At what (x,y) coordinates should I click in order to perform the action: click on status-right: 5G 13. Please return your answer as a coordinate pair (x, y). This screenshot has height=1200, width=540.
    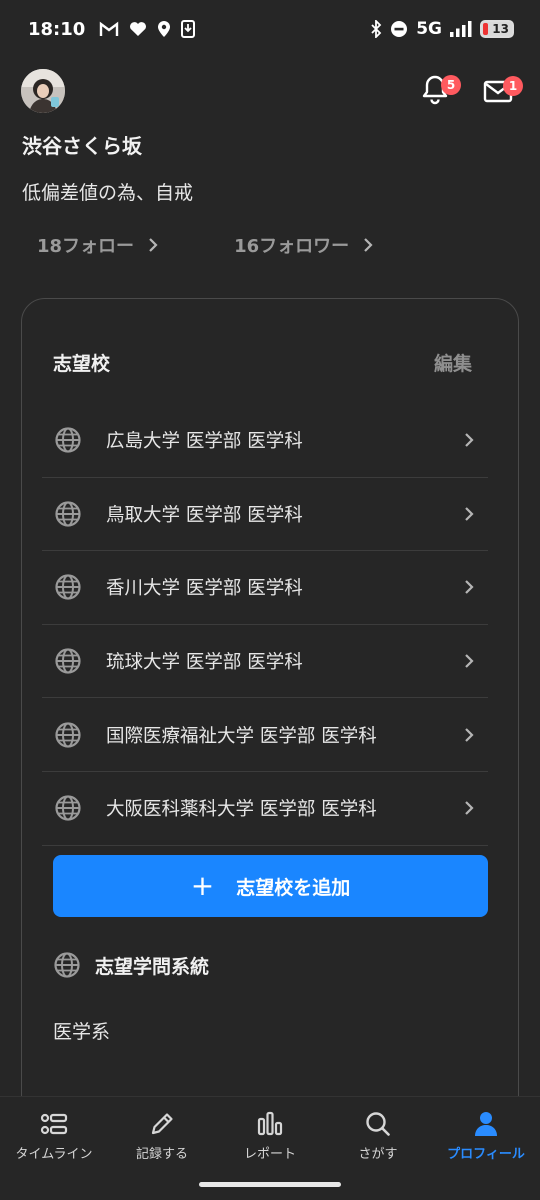
    Looking at the image, I should click on (442, 29).